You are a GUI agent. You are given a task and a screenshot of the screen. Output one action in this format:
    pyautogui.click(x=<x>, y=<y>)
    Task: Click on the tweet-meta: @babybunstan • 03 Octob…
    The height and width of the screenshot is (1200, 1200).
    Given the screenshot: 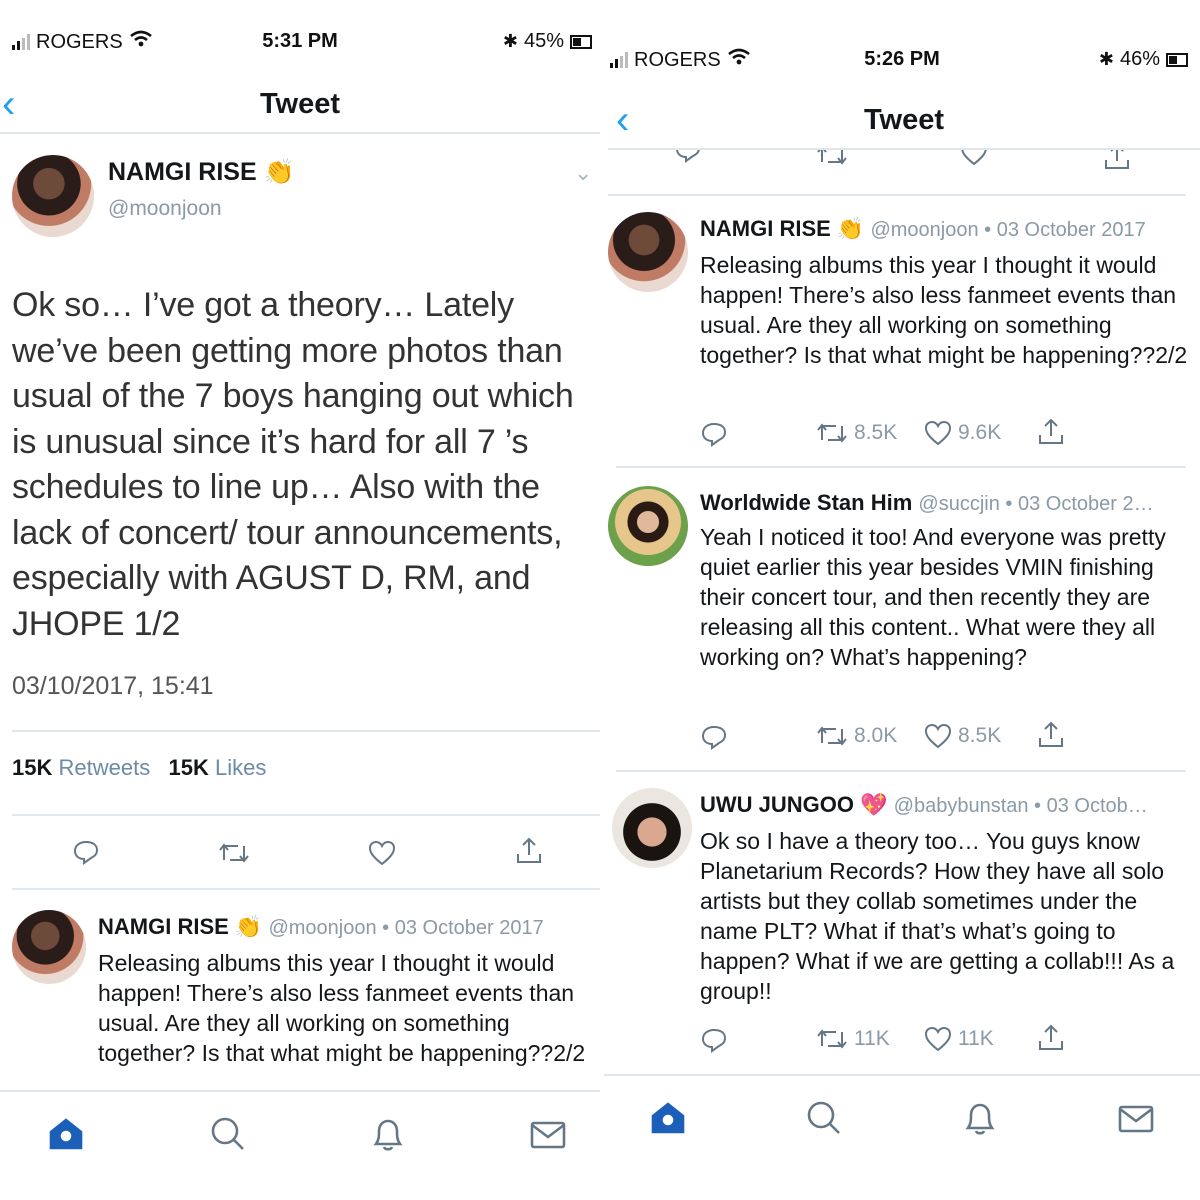 What is the action you would take?
    pyautogui.click(x=1020, y=806)
    